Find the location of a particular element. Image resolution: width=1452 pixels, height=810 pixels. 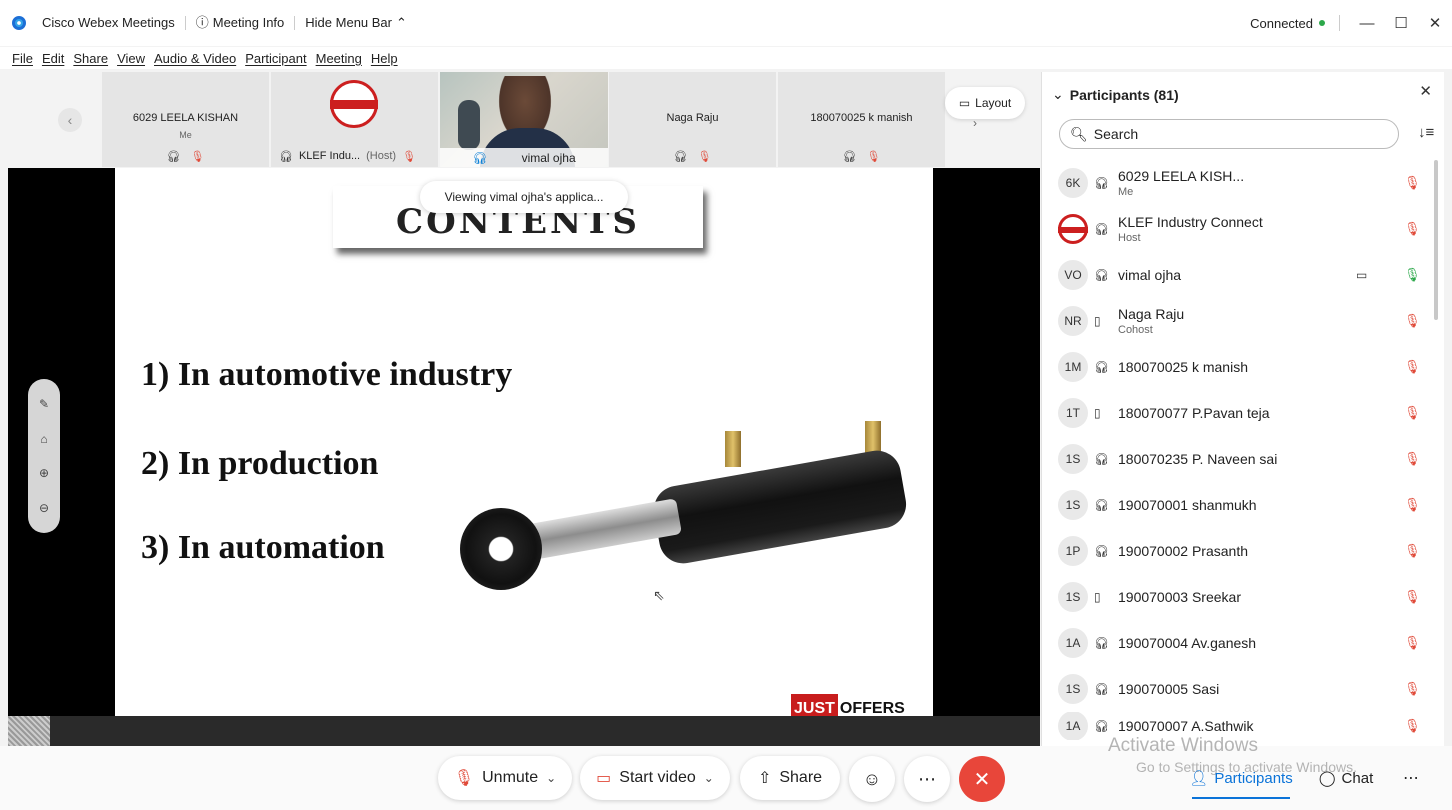

remote-control-icon: ⌂ is located at coordinates (43, 439).